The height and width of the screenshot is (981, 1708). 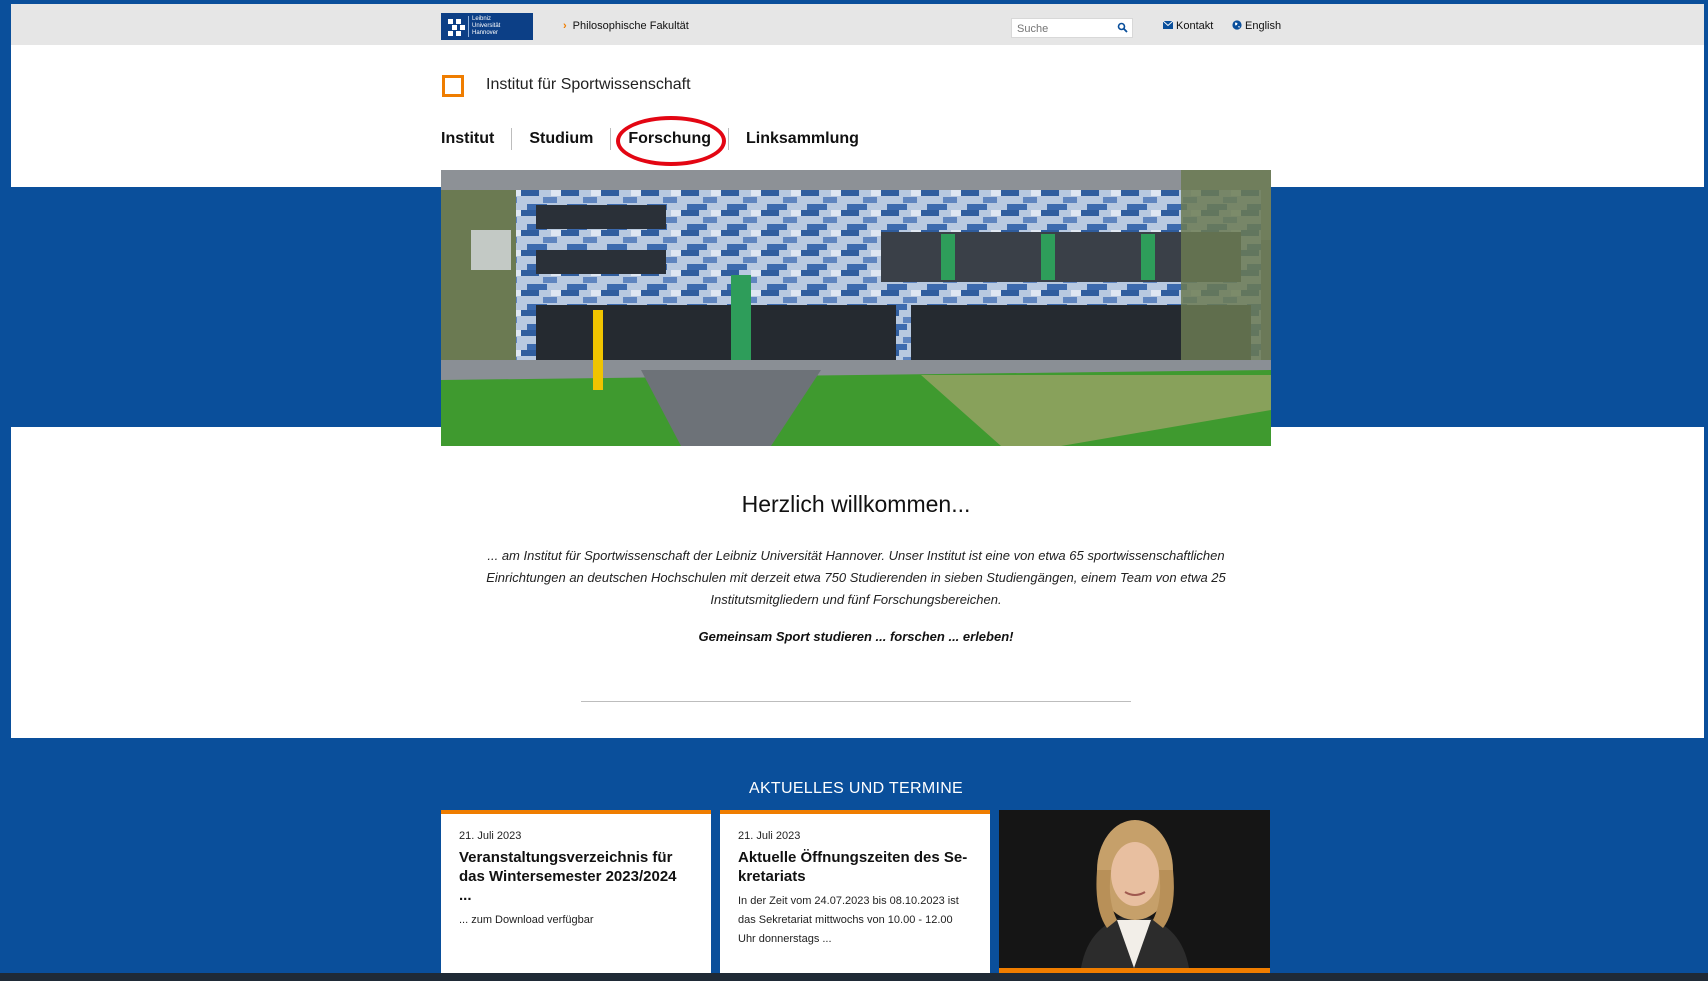 I want to click on breadcrumb: › Philosophische Fakultät, so click(x=626, y=26).